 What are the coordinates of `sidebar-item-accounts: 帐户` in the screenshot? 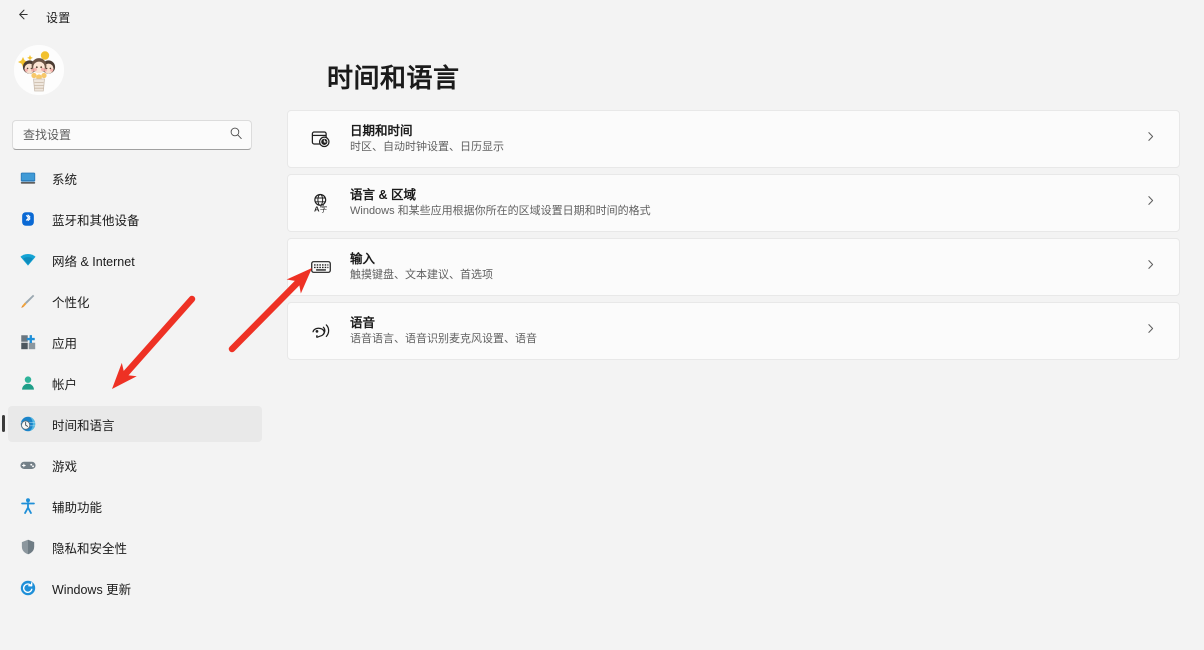 It's located at (135, 383).